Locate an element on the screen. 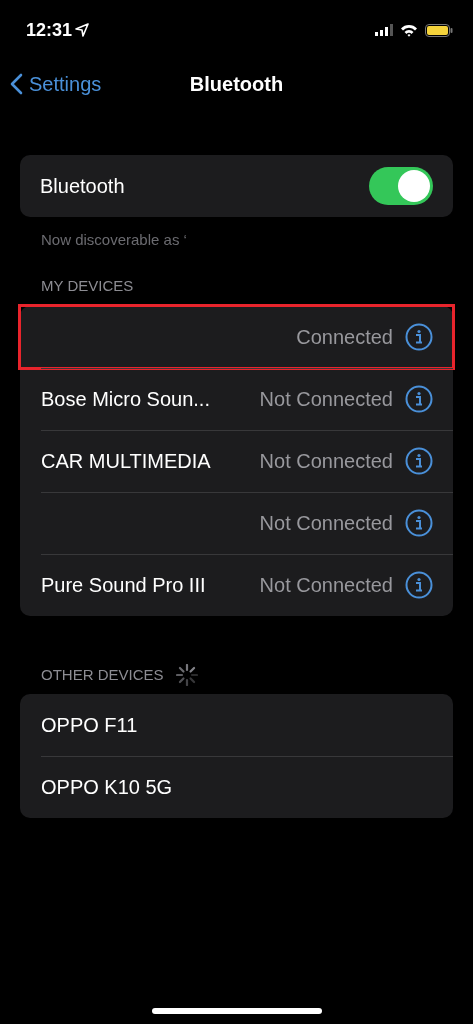 The image size is (473, 1024). back-button: Settings is located at coordinates (56, 84).